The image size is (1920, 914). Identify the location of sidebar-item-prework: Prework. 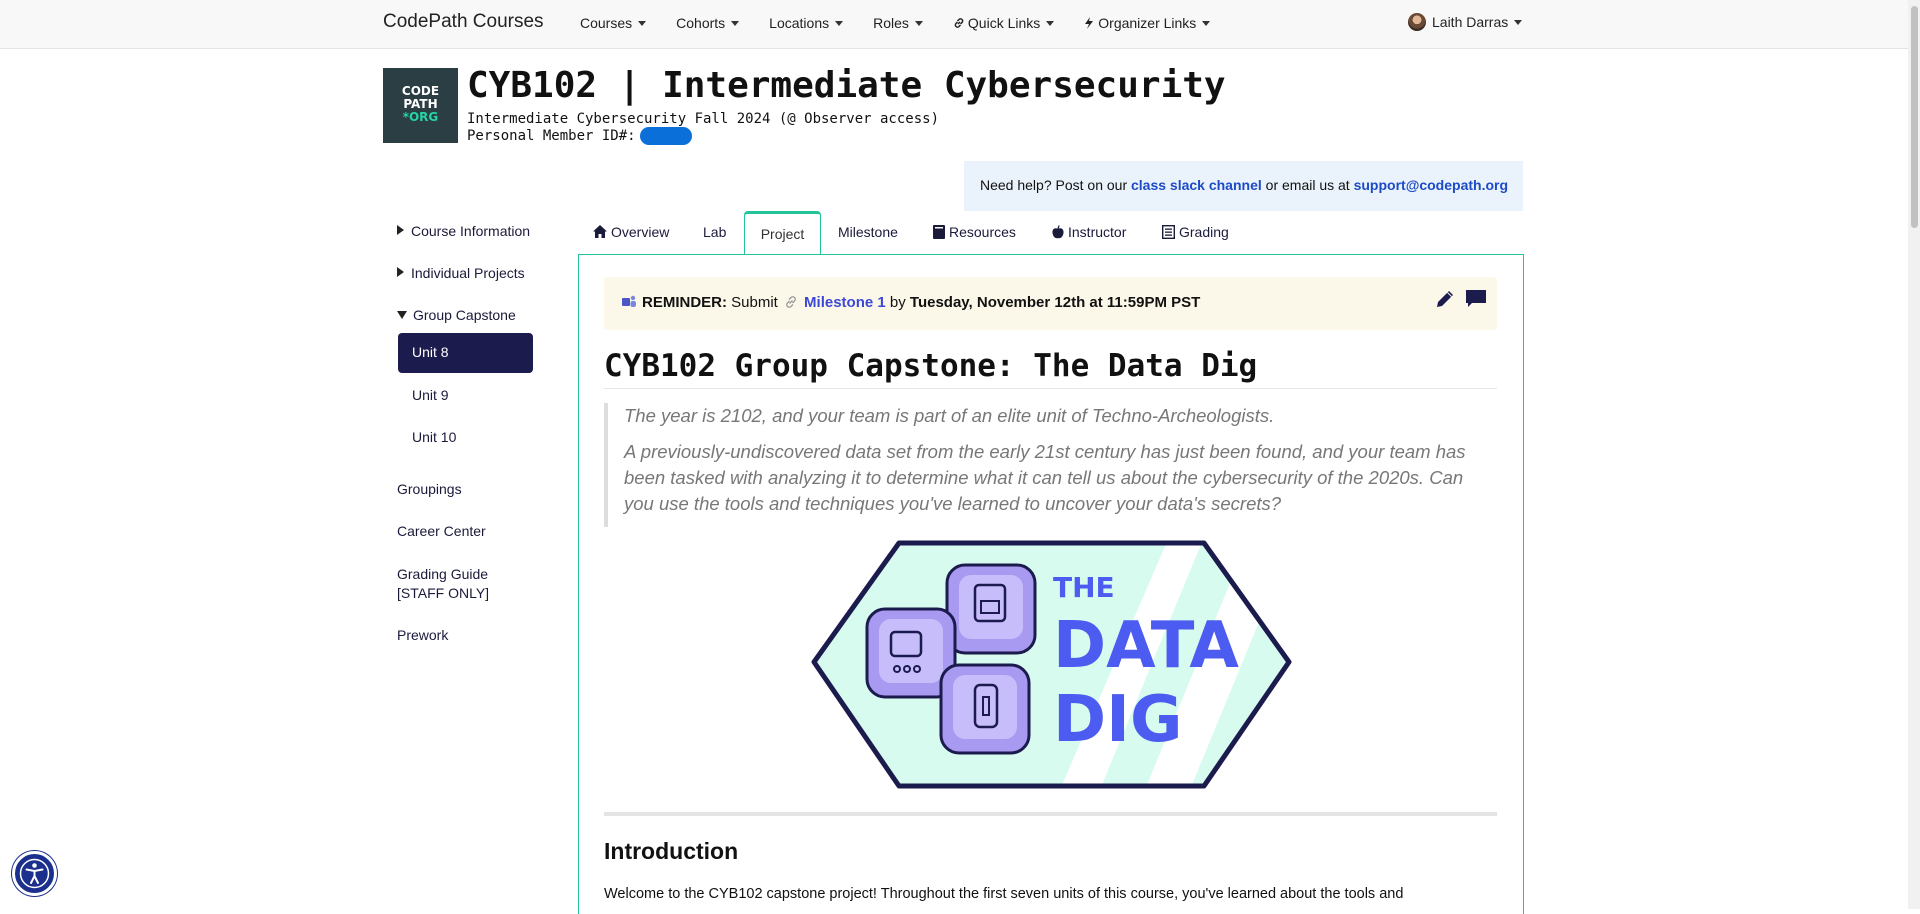
(422, 635).